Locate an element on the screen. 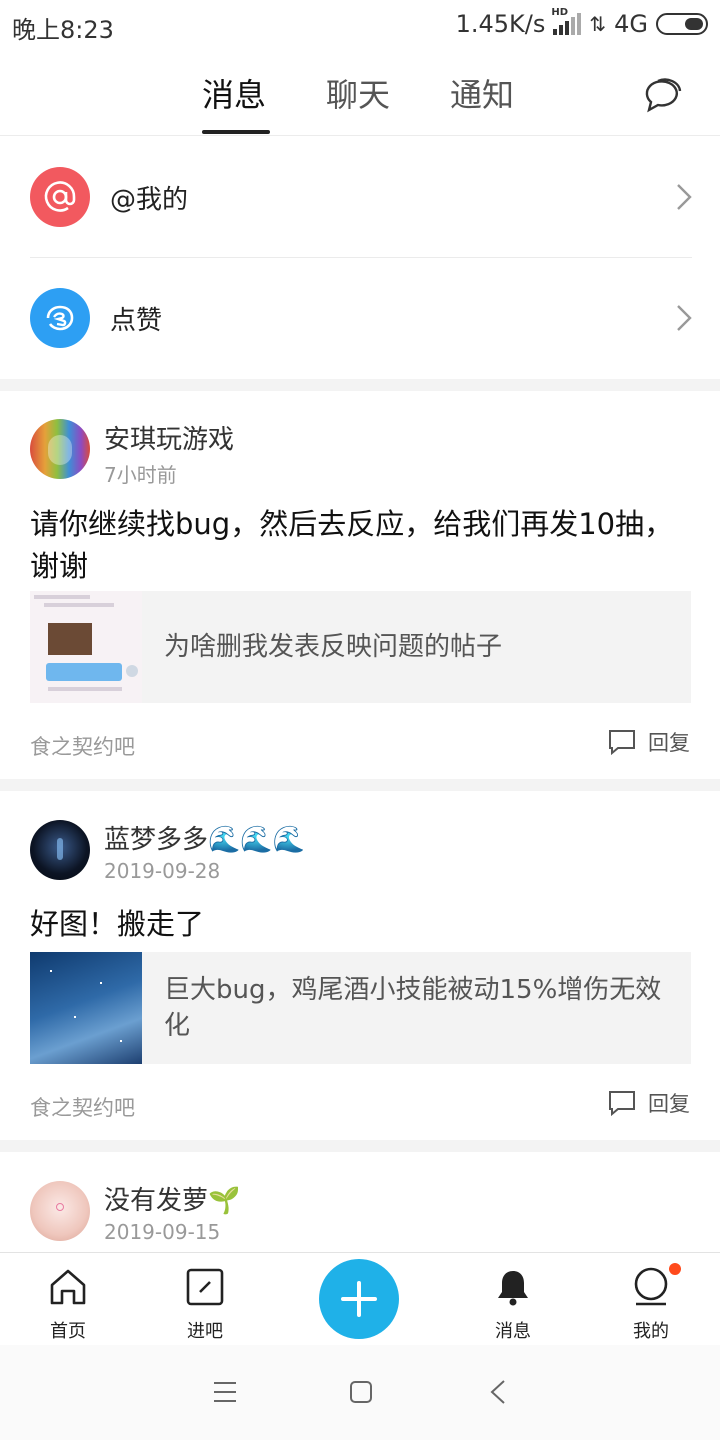 The height and width of the screenshot is (1440, 720). system-nav-bar is located at coordinates (360, 1392).